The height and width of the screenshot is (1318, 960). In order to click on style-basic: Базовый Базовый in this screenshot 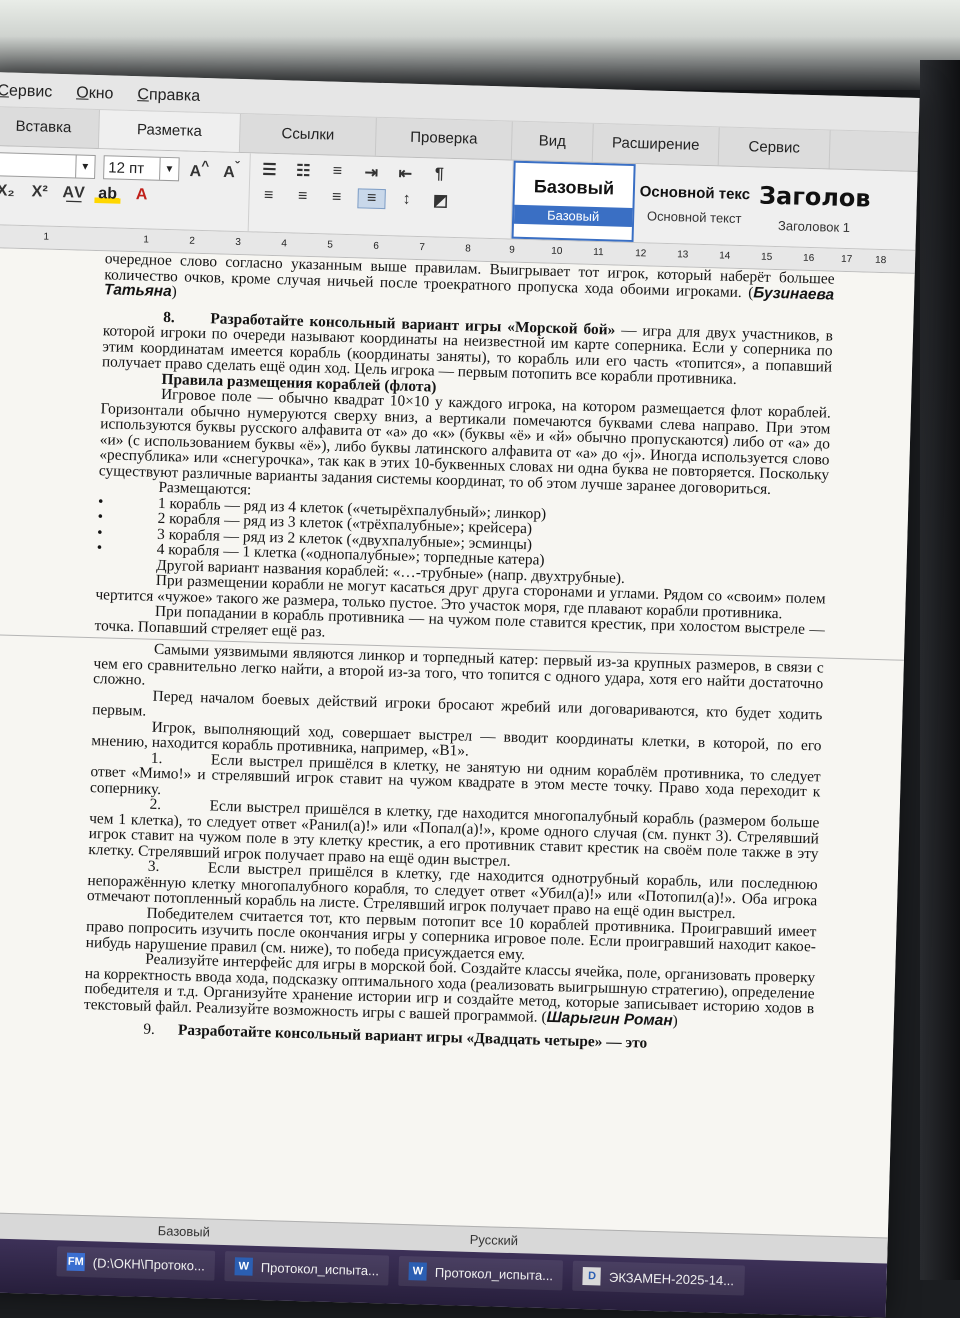, I will do `click(573, 201)`.